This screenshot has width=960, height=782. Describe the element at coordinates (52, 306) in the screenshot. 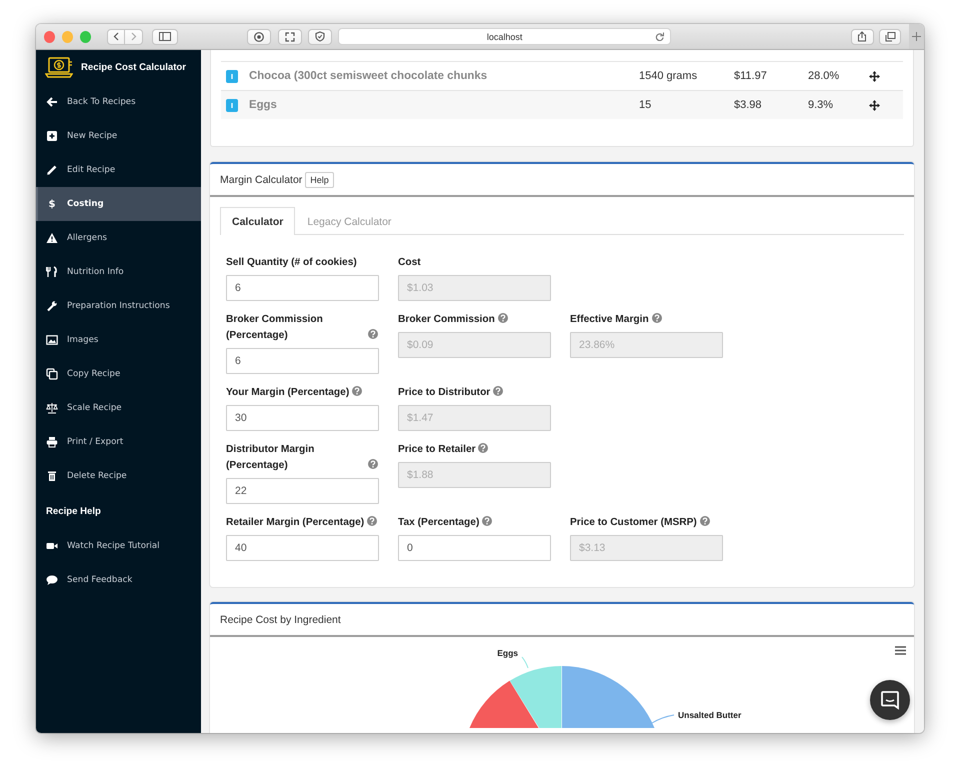

I see `wrench-icon` at that location.